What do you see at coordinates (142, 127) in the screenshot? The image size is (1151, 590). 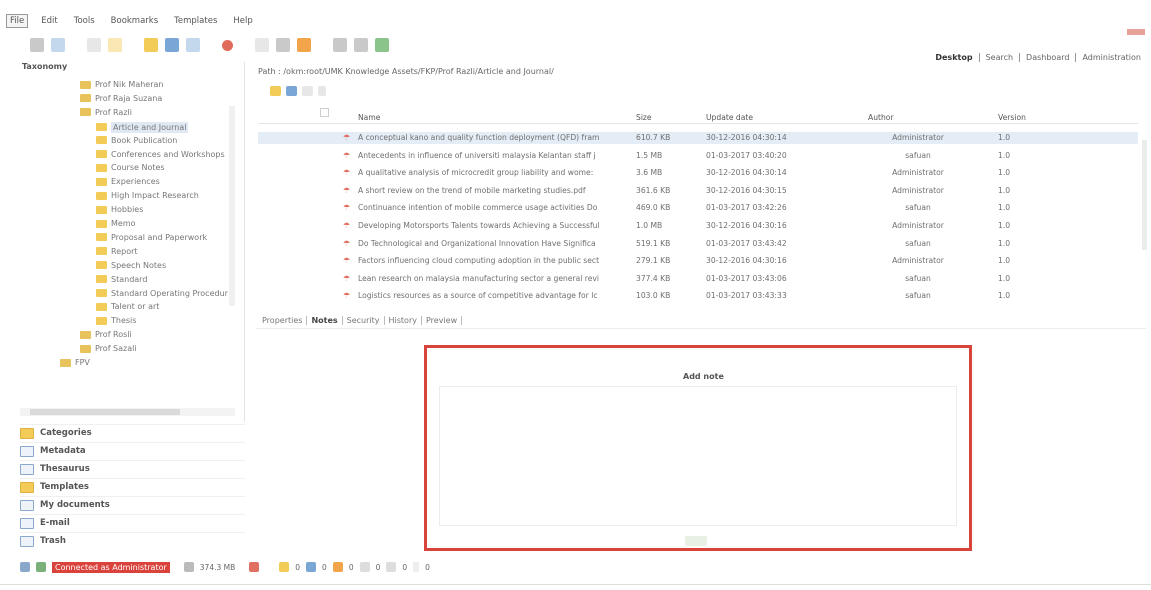 I see `tree-item: Article and Journal` at bounding box center [142, 127].